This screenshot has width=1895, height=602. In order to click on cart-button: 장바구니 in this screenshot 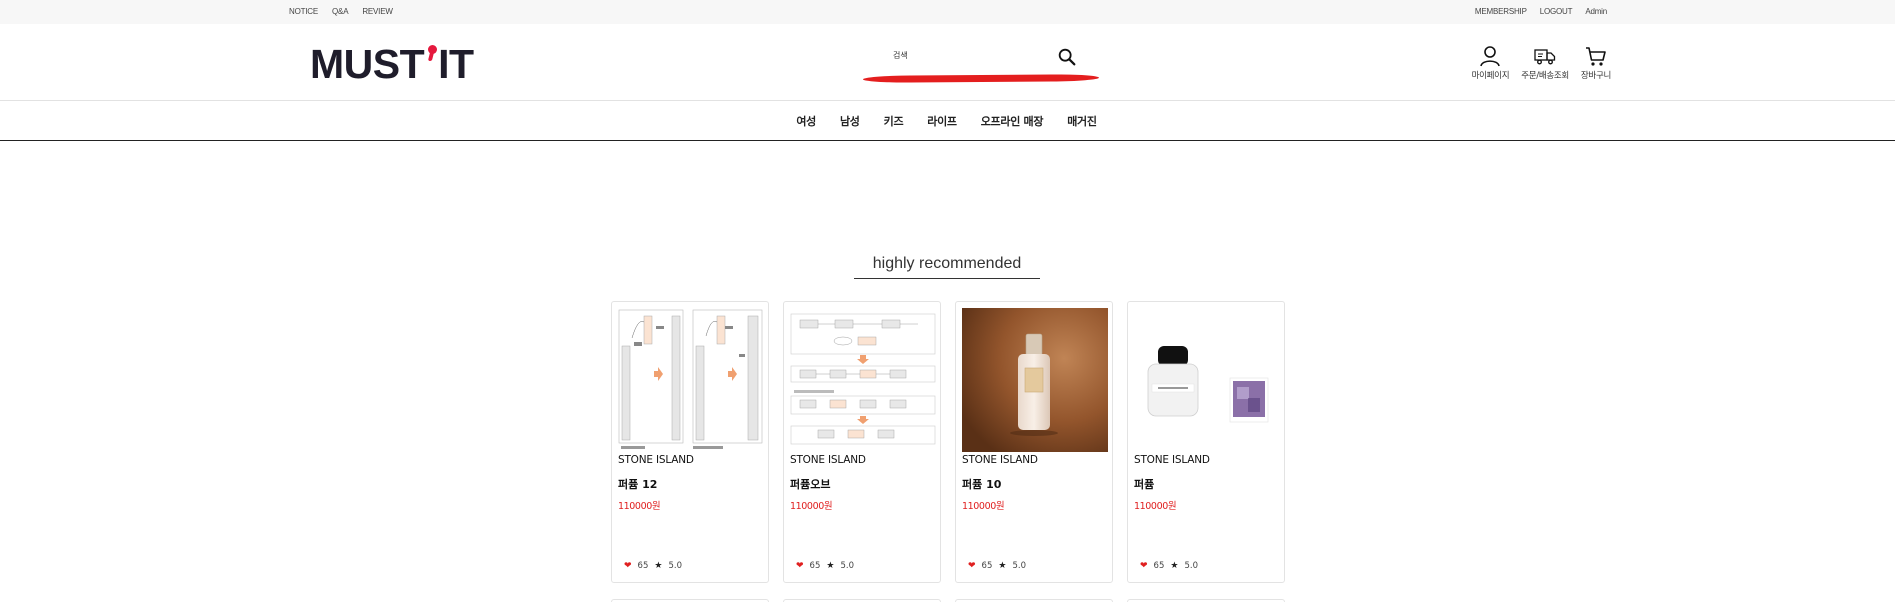, I will do `click(1596, 62)`.